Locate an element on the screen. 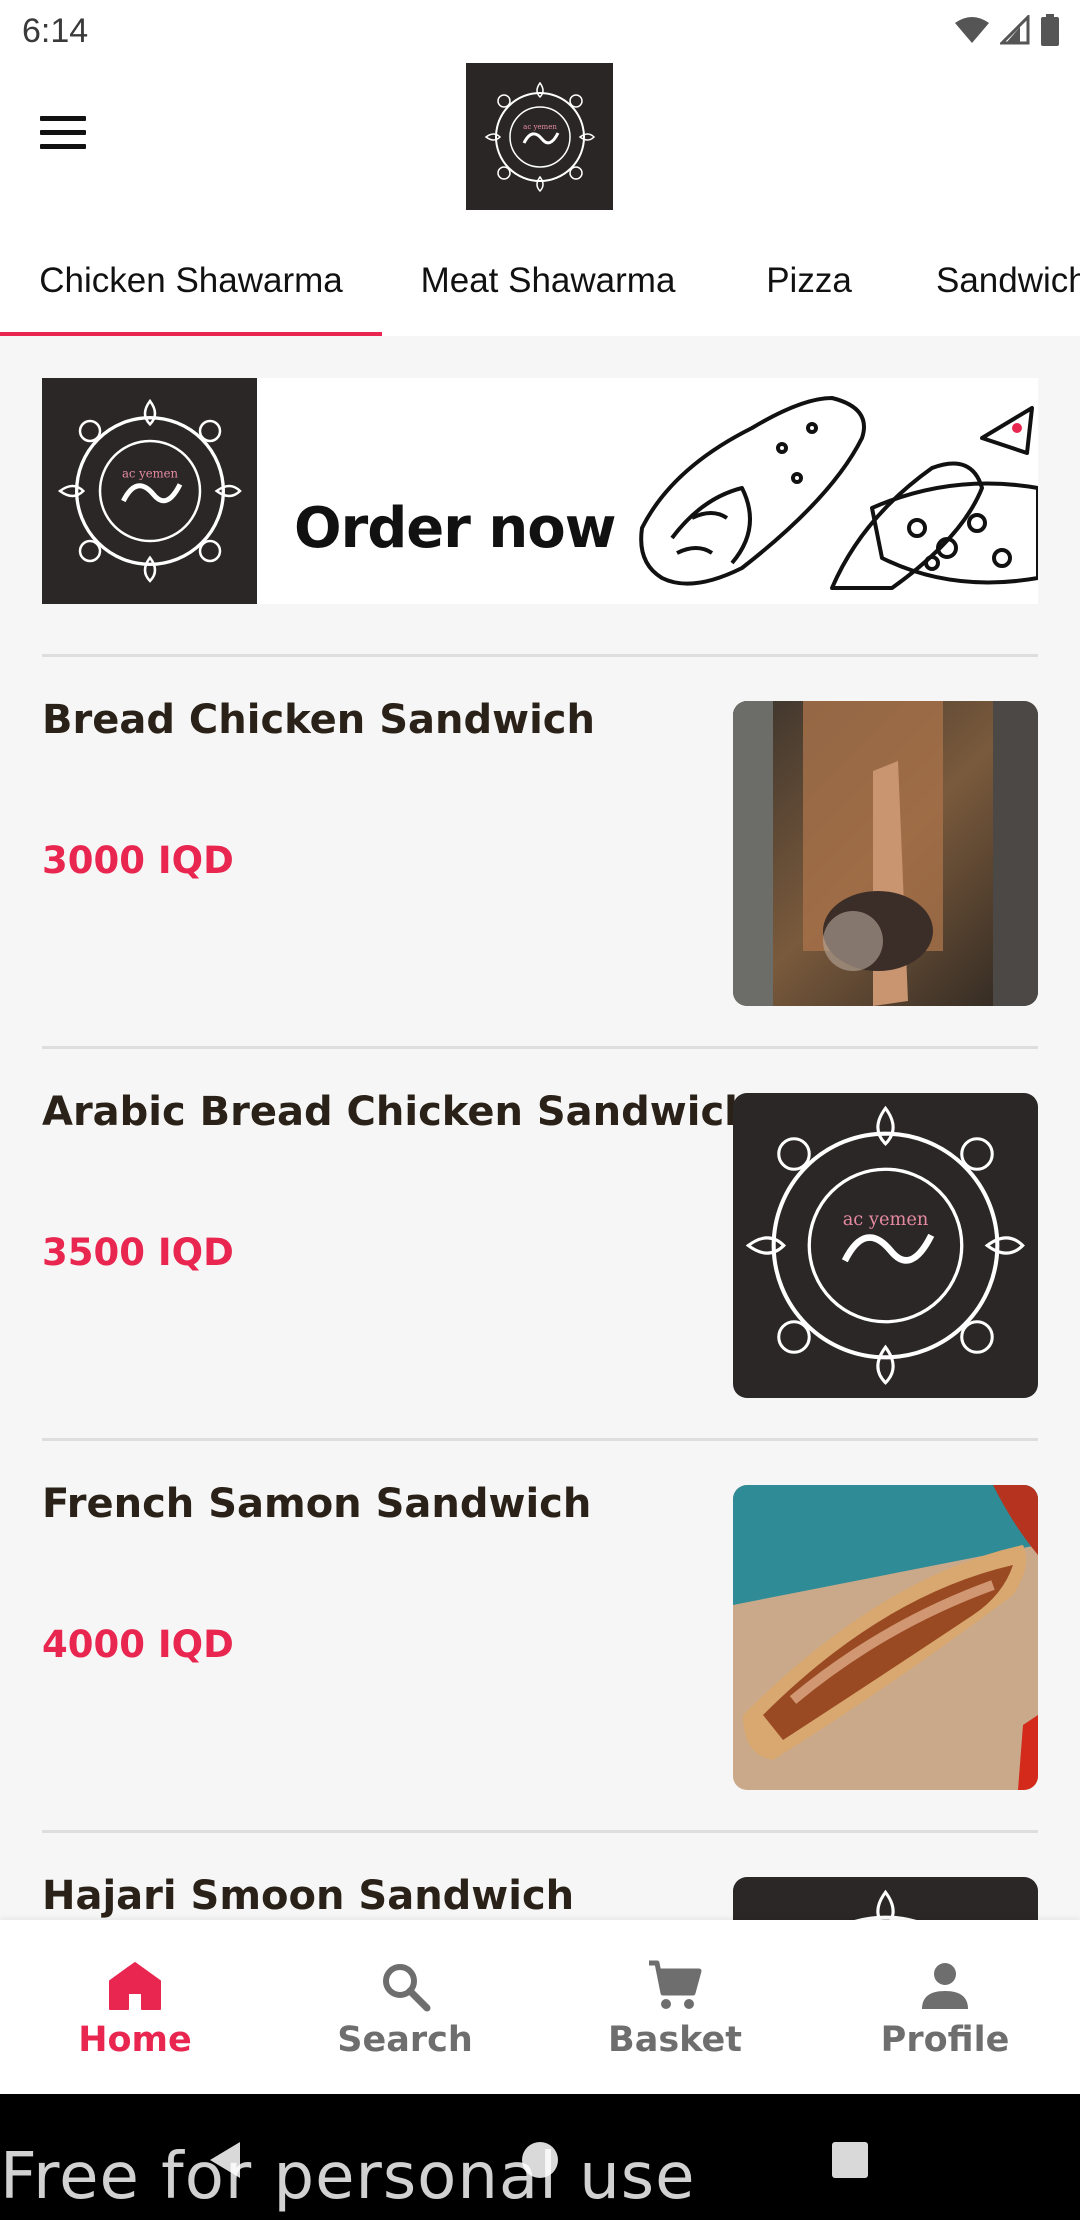  item-price: 4000 IQD is located at coordinates (138, 1644).